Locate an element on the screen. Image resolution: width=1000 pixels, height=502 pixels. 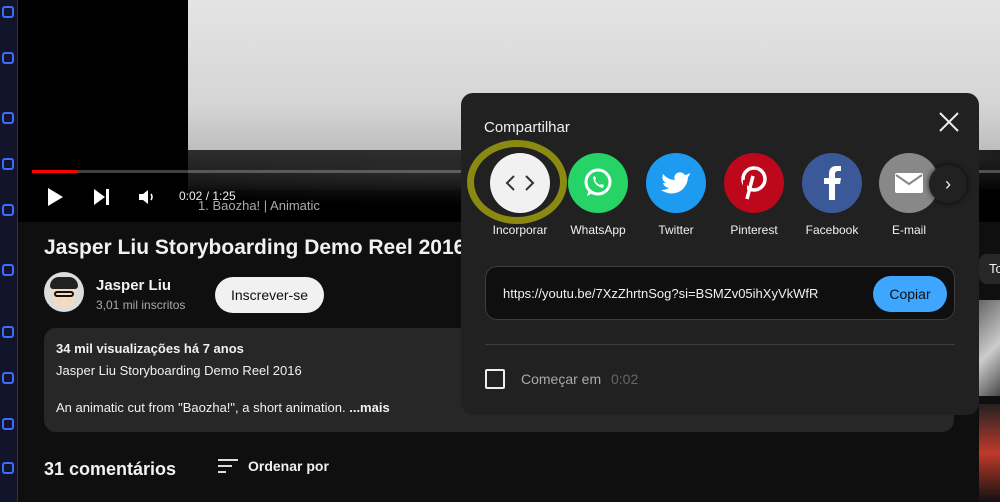
sort-icon is located at coordinates (228, 466).